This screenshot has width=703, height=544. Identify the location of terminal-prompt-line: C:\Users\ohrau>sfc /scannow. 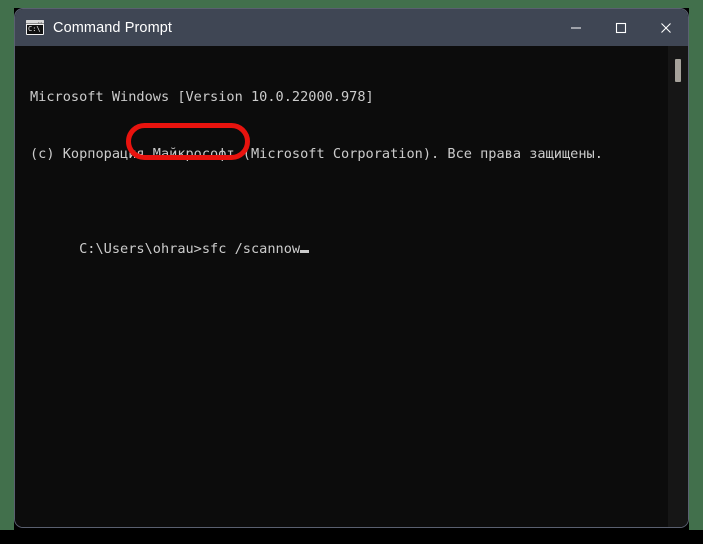
(194, 249).